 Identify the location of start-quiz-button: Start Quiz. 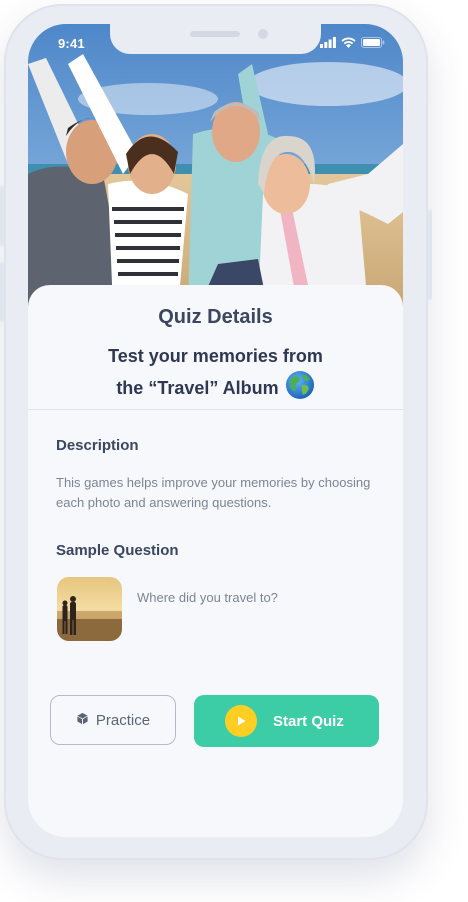
(286, 721).